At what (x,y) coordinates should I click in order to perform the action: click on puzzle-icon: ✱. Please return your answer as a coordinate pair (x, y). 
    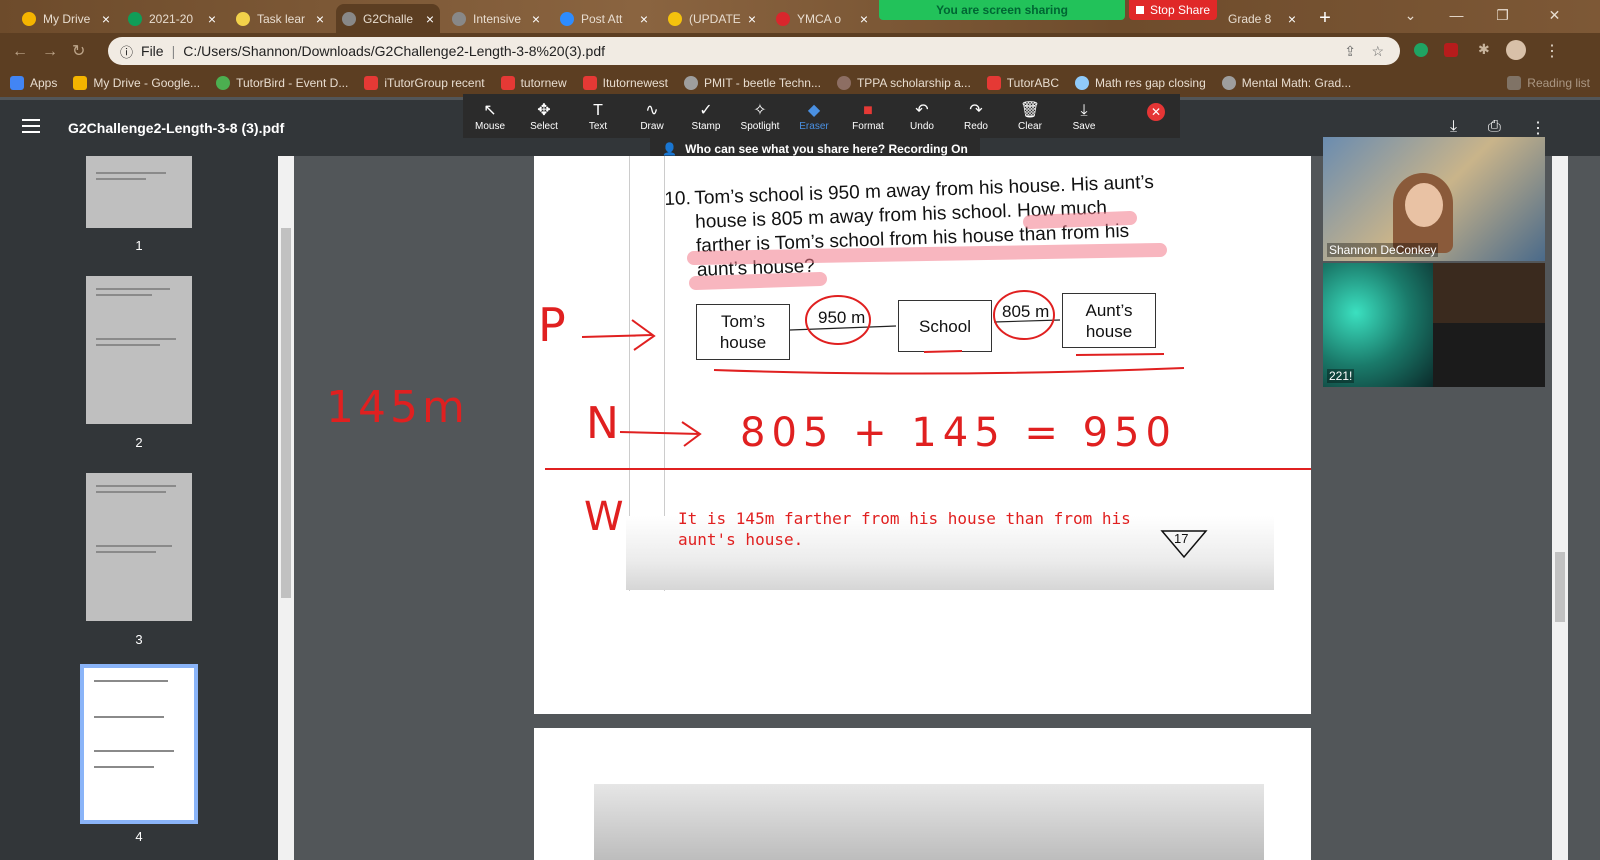
    Looking at the image, I should click on (1484, 49).